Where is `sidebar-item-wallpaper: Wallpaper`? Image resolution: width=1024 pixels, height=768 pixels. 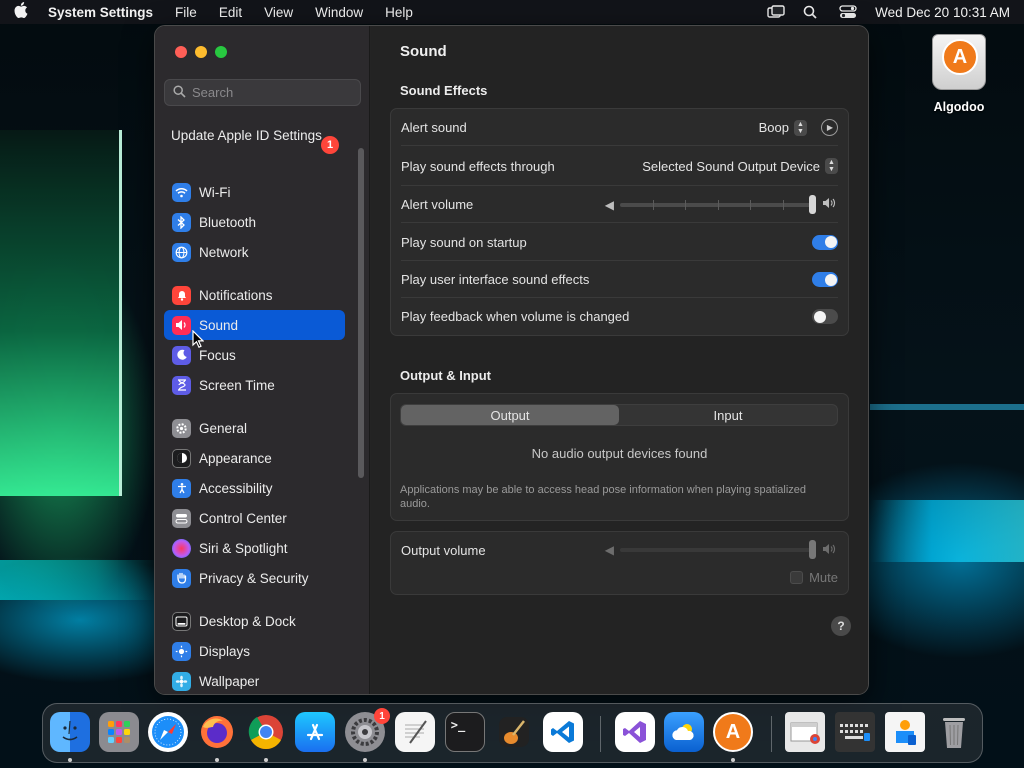
sidebar-item-wallpaper: Wallpaper is located at coordinates (254, 680).